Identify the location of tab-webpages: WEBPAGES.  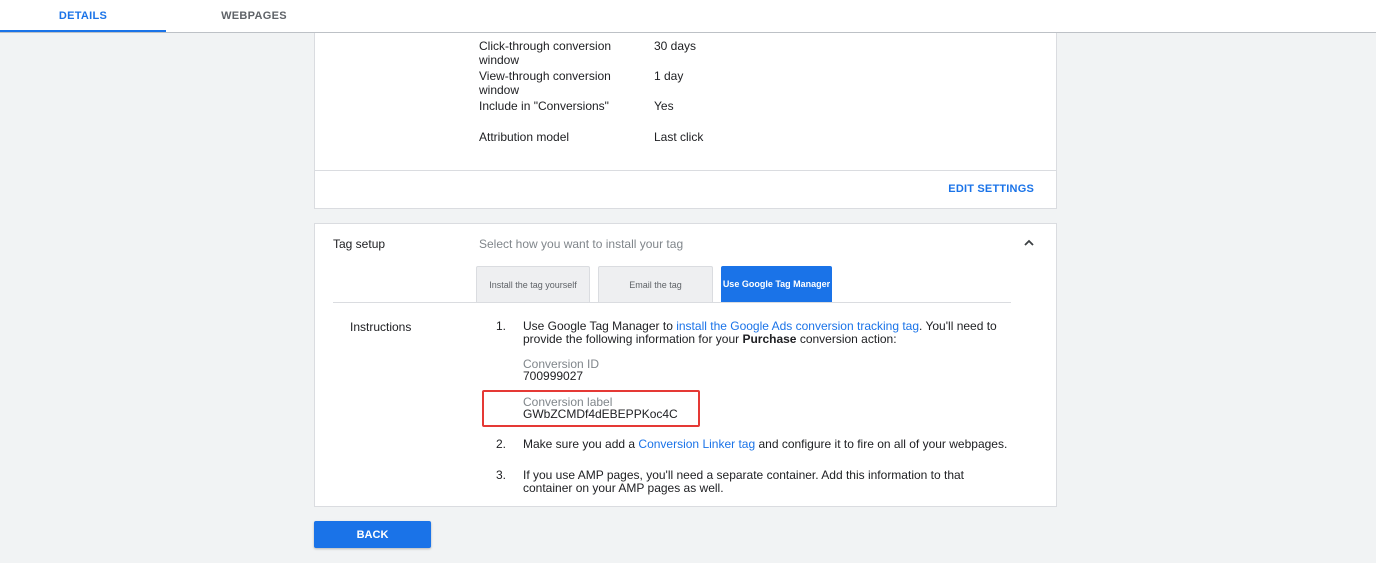
(254, 16).